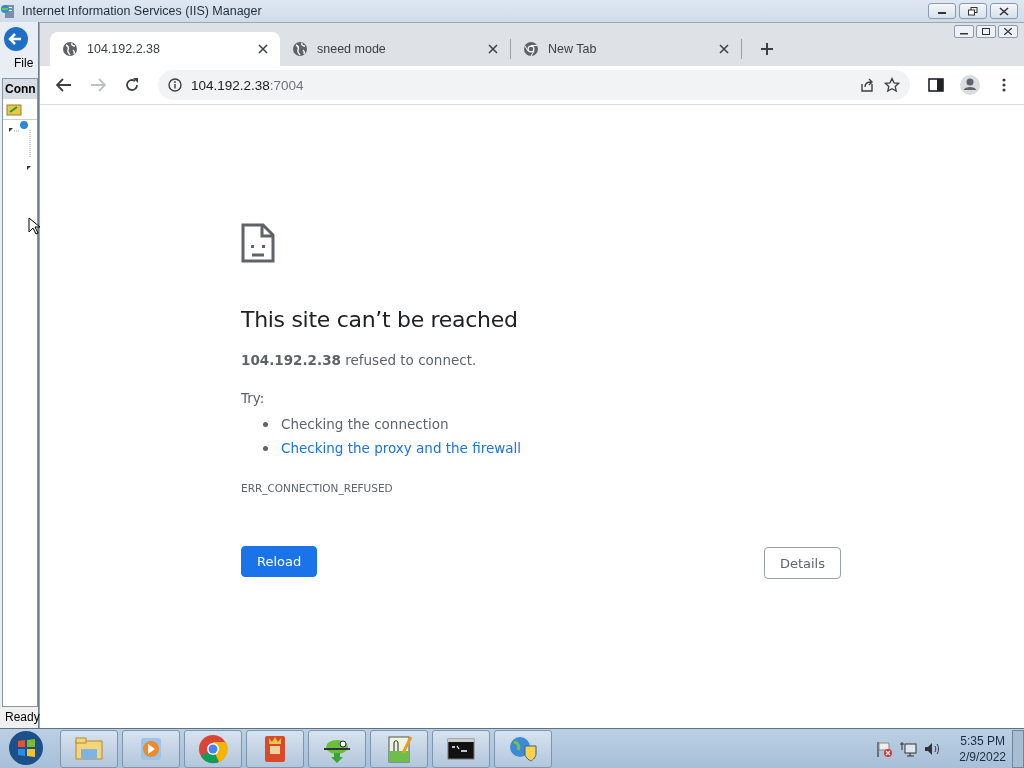 This screenshot has width=1024, height=768. Describe the element at coordinates (19, 717) in the screenshot. I see `status-text: Ready` at that location.